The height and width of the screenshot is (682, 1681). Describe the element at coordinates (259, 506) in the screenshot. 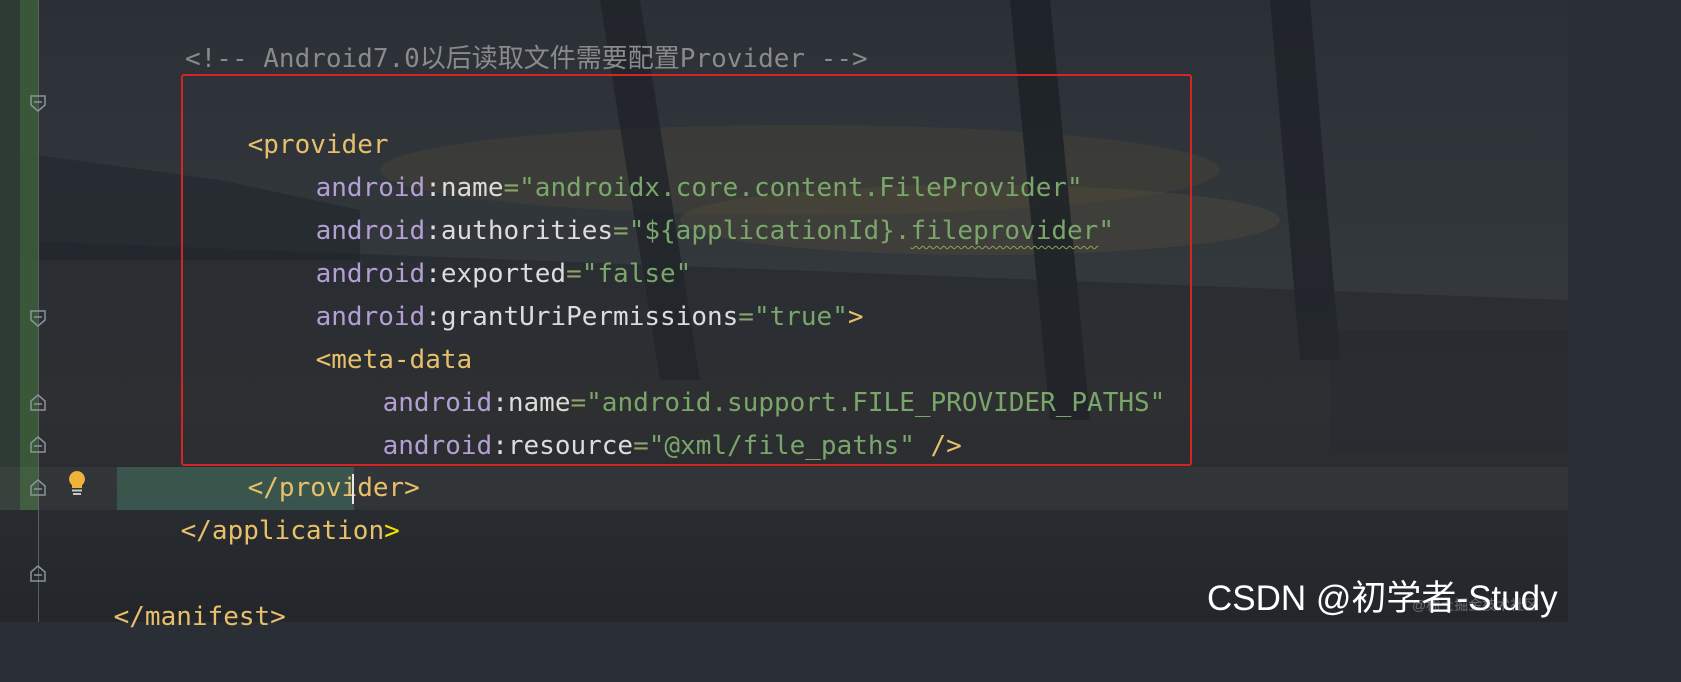

I see `code-line-application-close: </application>` at that location.